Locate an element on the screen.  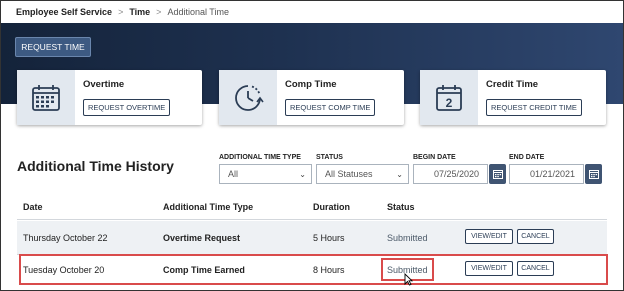
request-time-button: REQUEST TIME is located at coordinates (53, 47).